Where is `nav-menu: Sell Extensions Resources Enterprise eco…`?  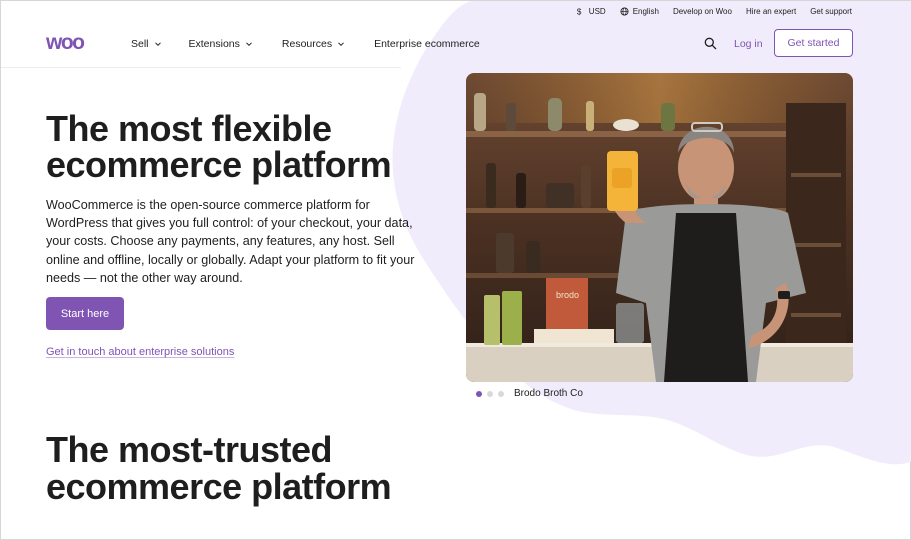
nav-menu: Sell Extensions Resources Enterprise eco… is located at coordinates (305, 44).